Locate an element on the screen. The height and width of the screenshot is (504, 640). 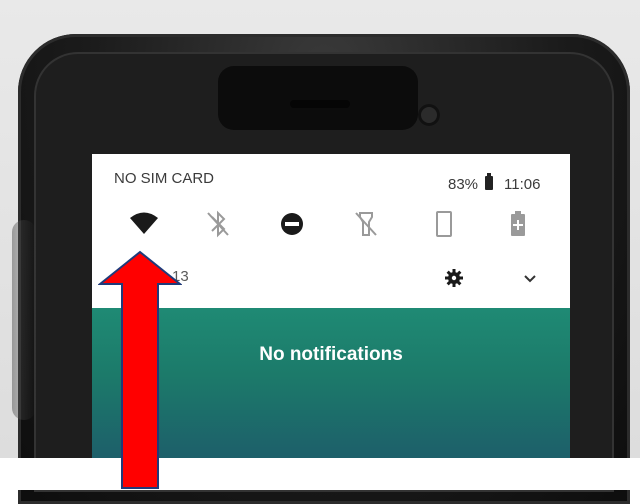
qs-tile-battery-saver is located at coordinates (518, 224).